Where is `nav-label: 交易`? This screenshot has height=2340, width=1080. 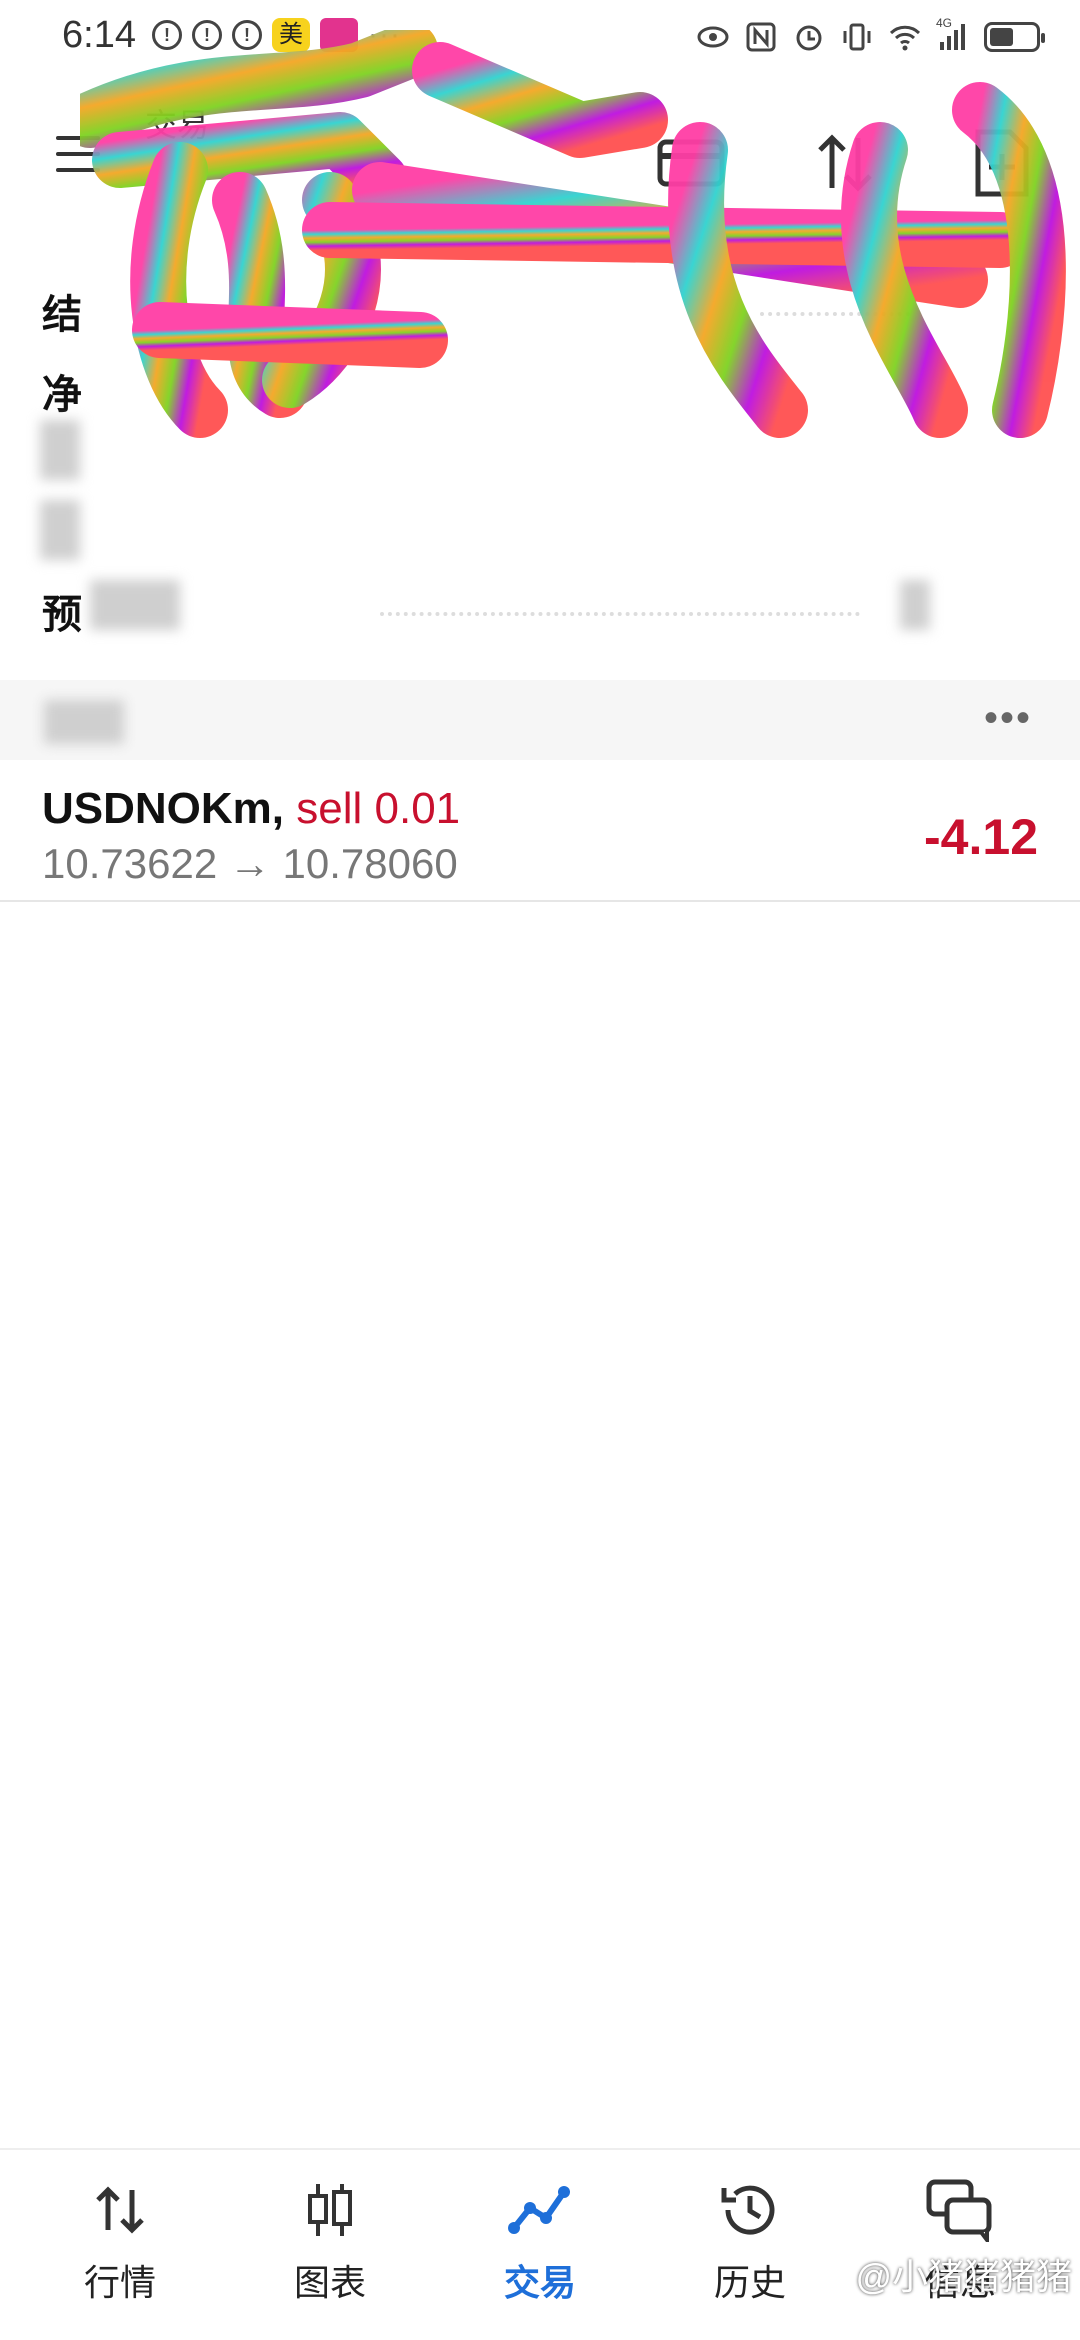 nav-label: 交易 is located at coordinates (539, 2282).